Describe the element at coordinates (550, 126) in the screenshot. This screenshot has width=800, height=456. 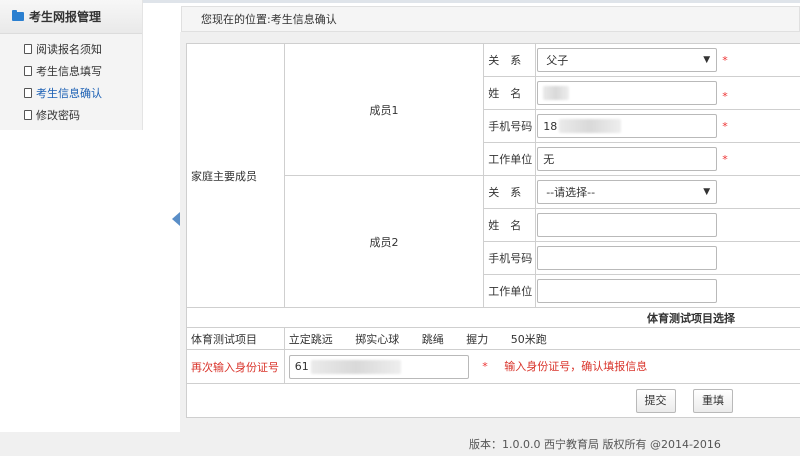
I see `member1-phone-value: 18` at that location.